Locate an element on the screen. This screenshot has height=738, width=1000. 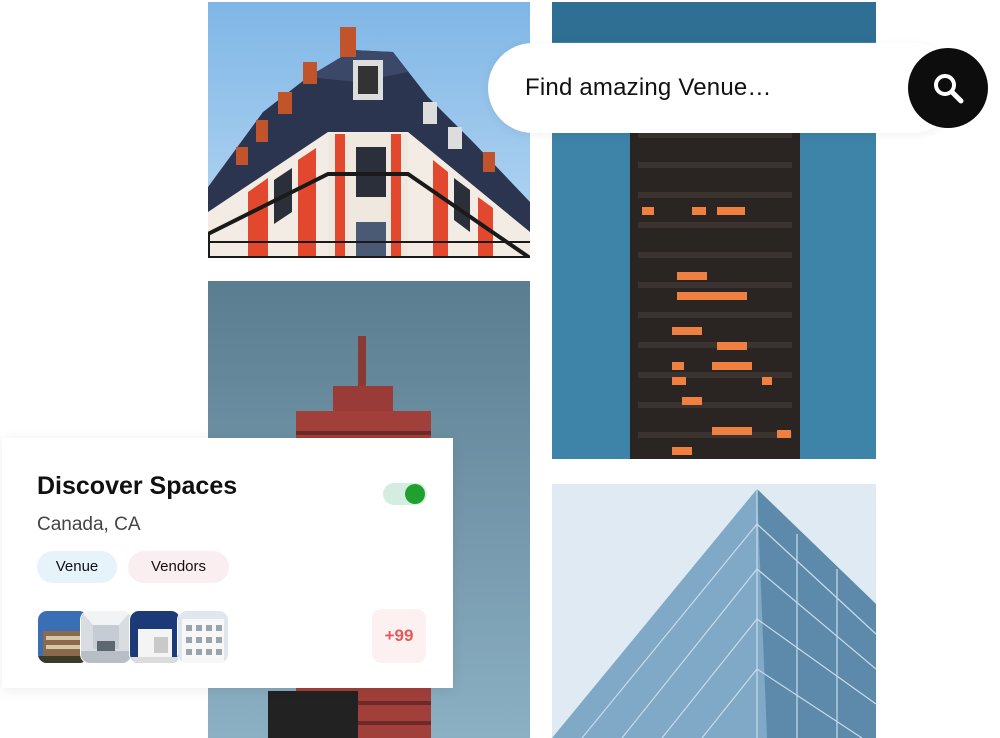
discover-toggle is located at coordinates (405, 494).